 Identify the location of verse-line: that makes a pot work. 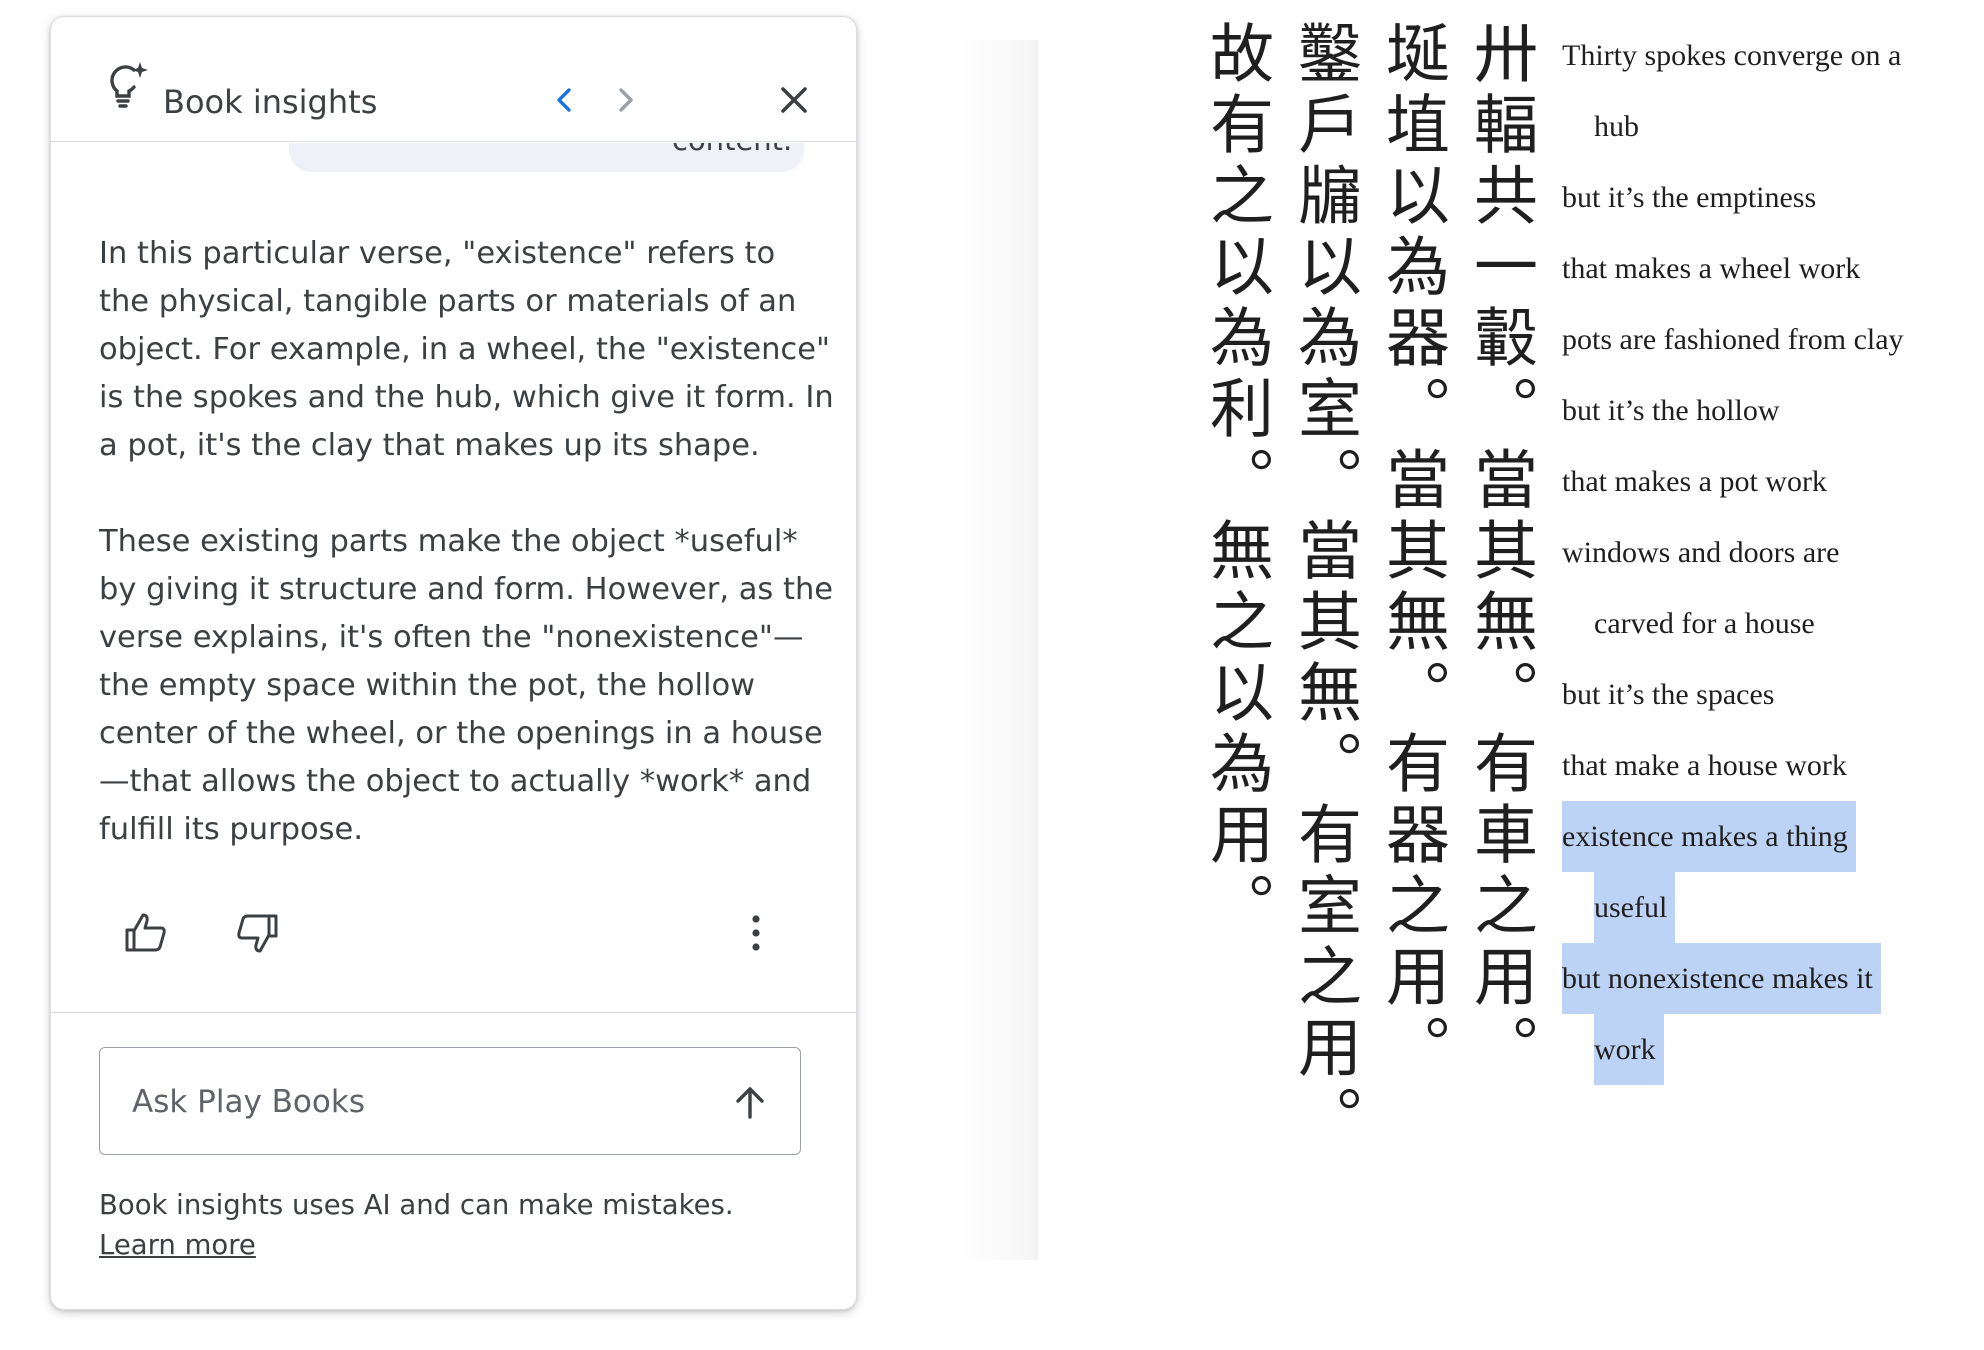
(1772, 481).